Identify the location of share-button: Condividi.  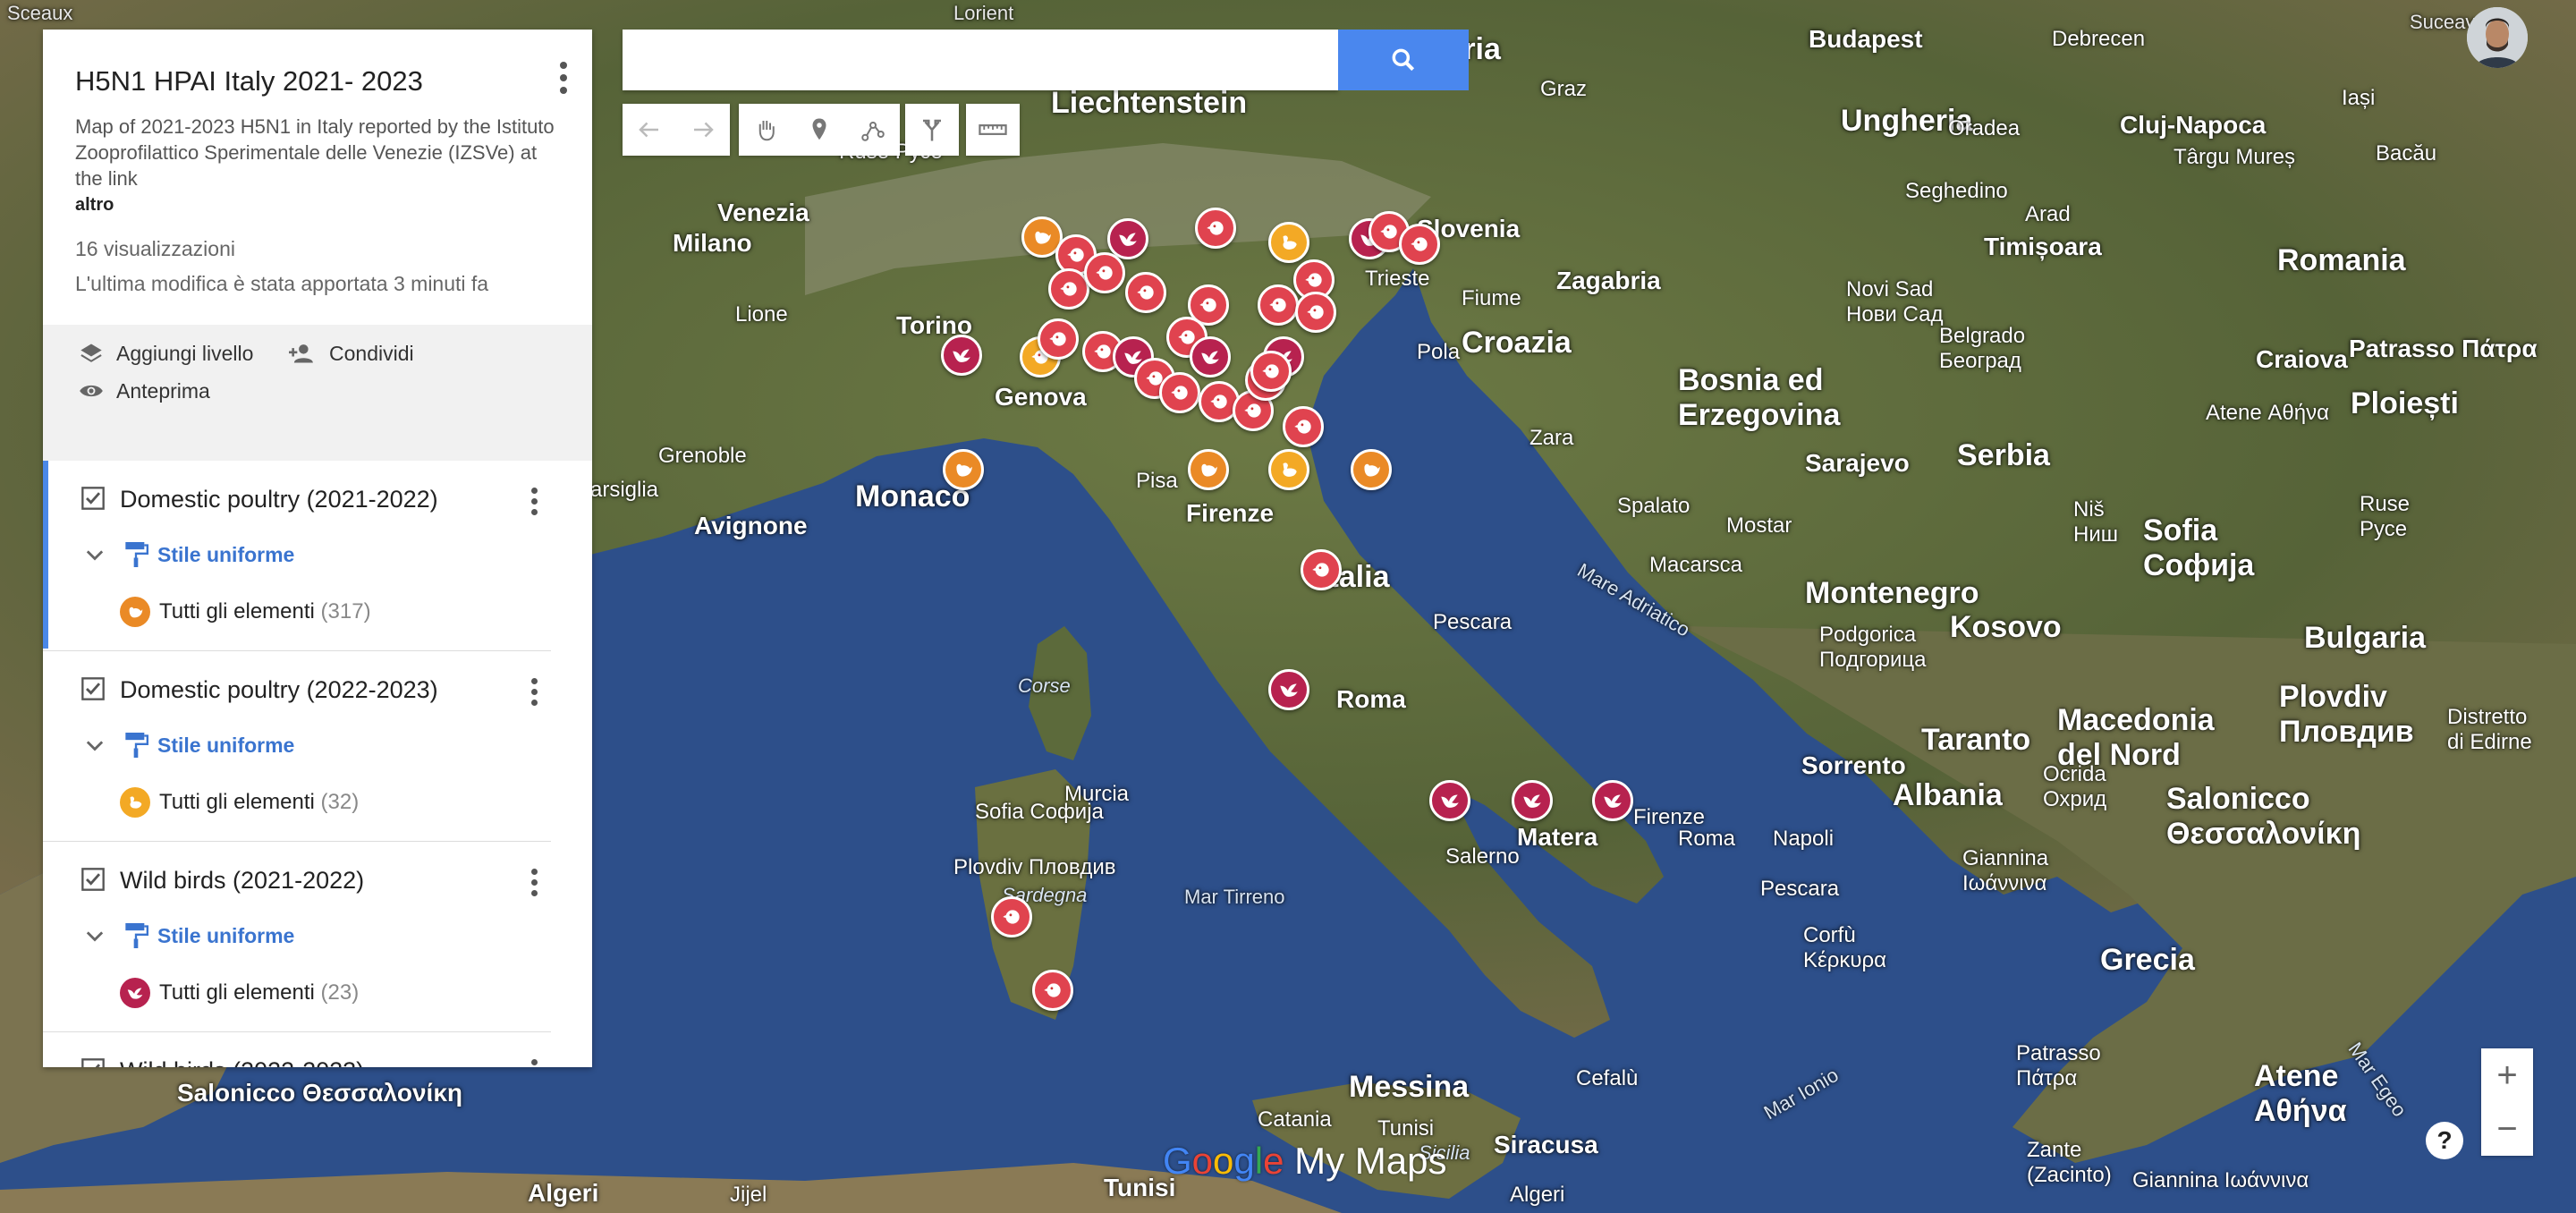
(349, 353).